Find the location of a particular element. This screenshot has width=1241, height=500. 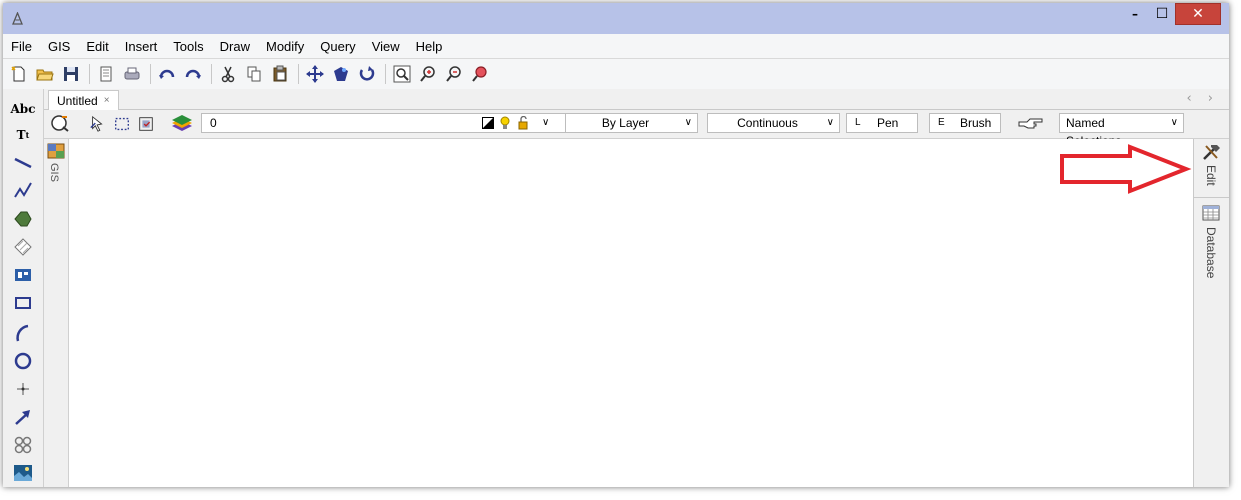

zoom-out-button is located at coordinates (454, 74).